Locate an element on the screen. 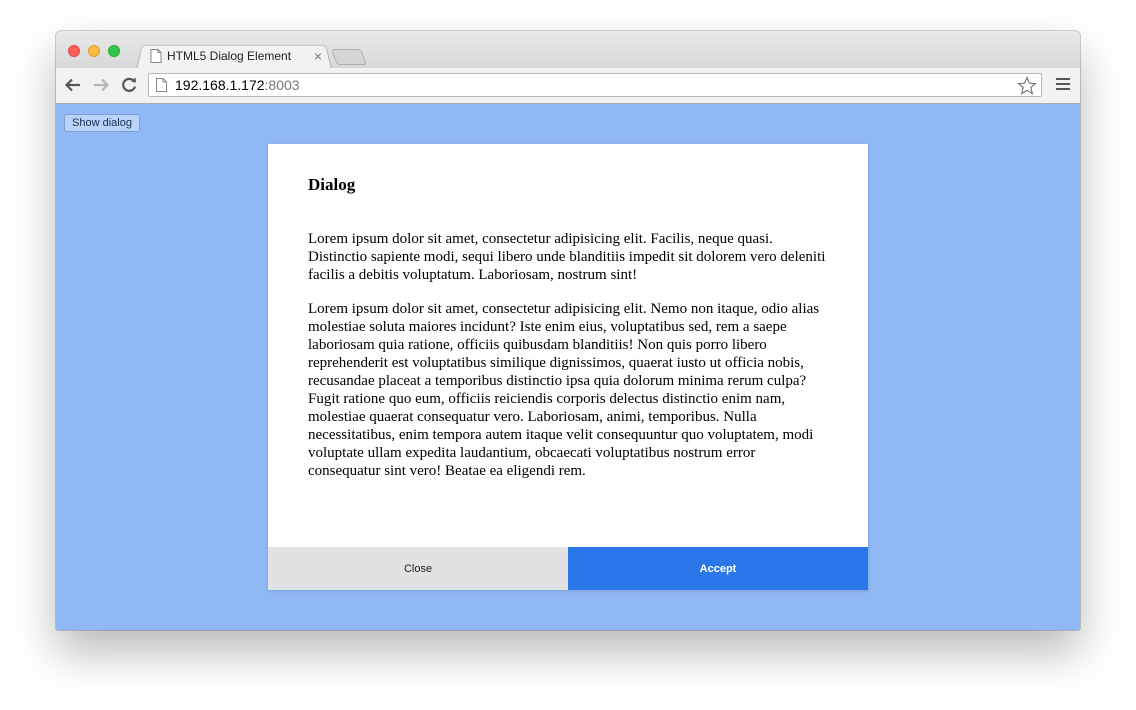  maximize-window-button is located at coordinates (114, 51).